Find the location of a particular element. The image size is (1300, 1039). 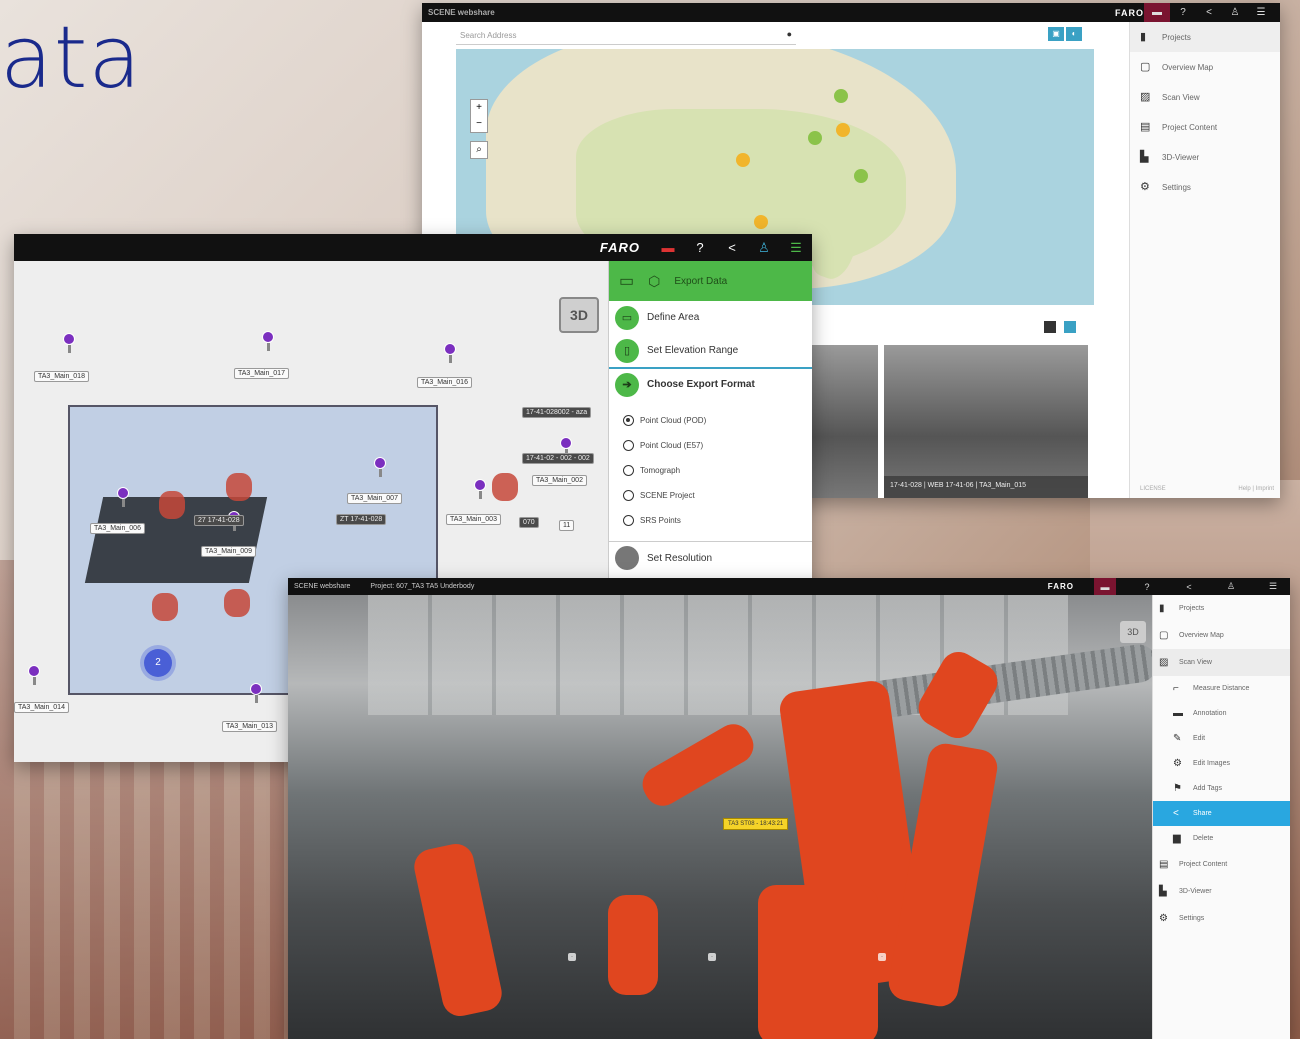

step-set-resolution: Set Resolution is located at coordinates (710, 557).